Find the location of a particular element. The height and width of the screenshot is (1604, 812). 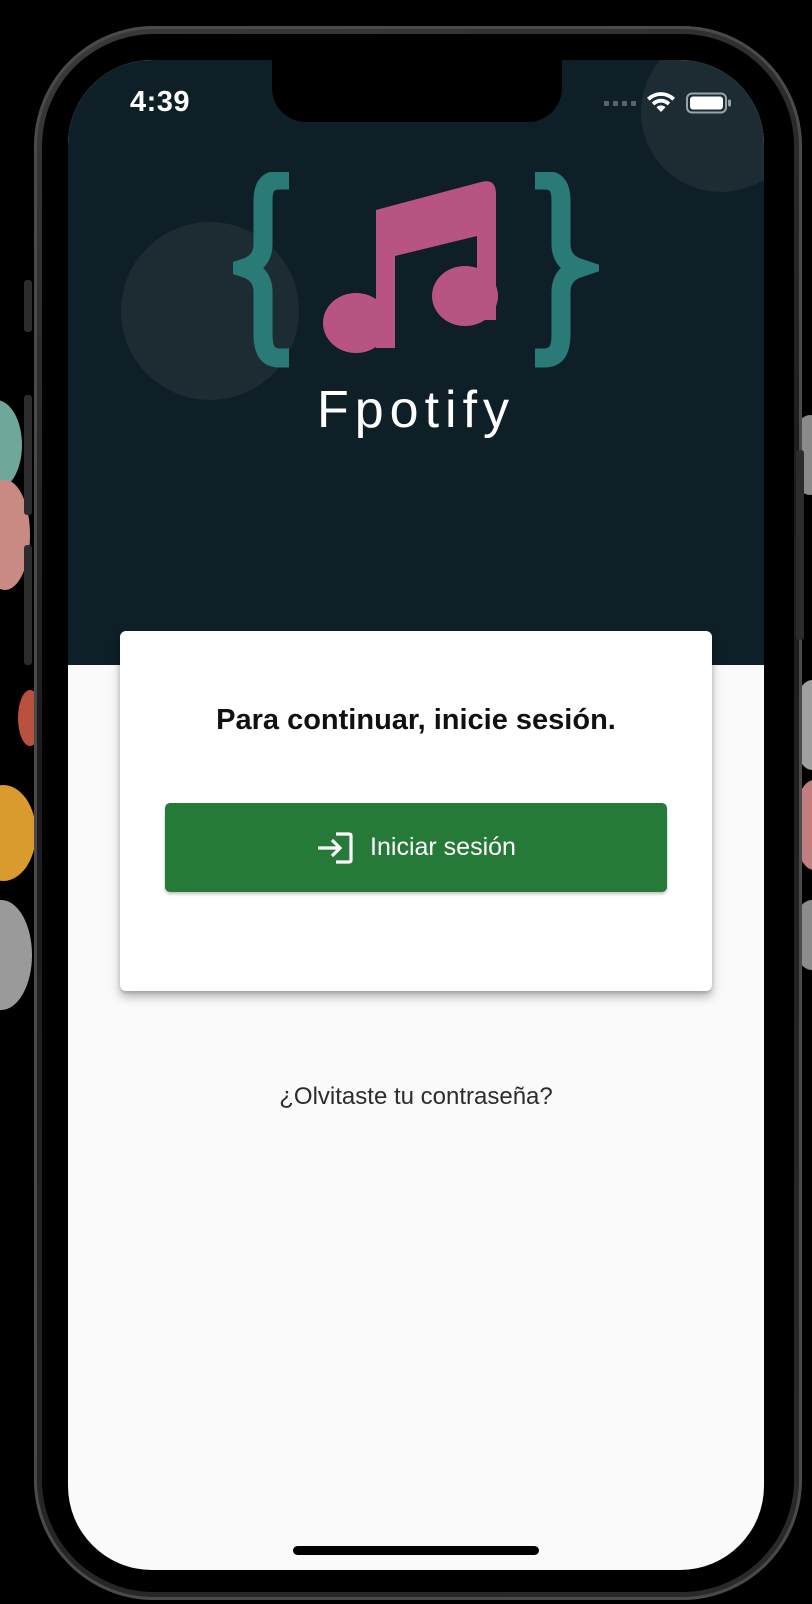

music-note-icon is located at coordinates (410, 267).